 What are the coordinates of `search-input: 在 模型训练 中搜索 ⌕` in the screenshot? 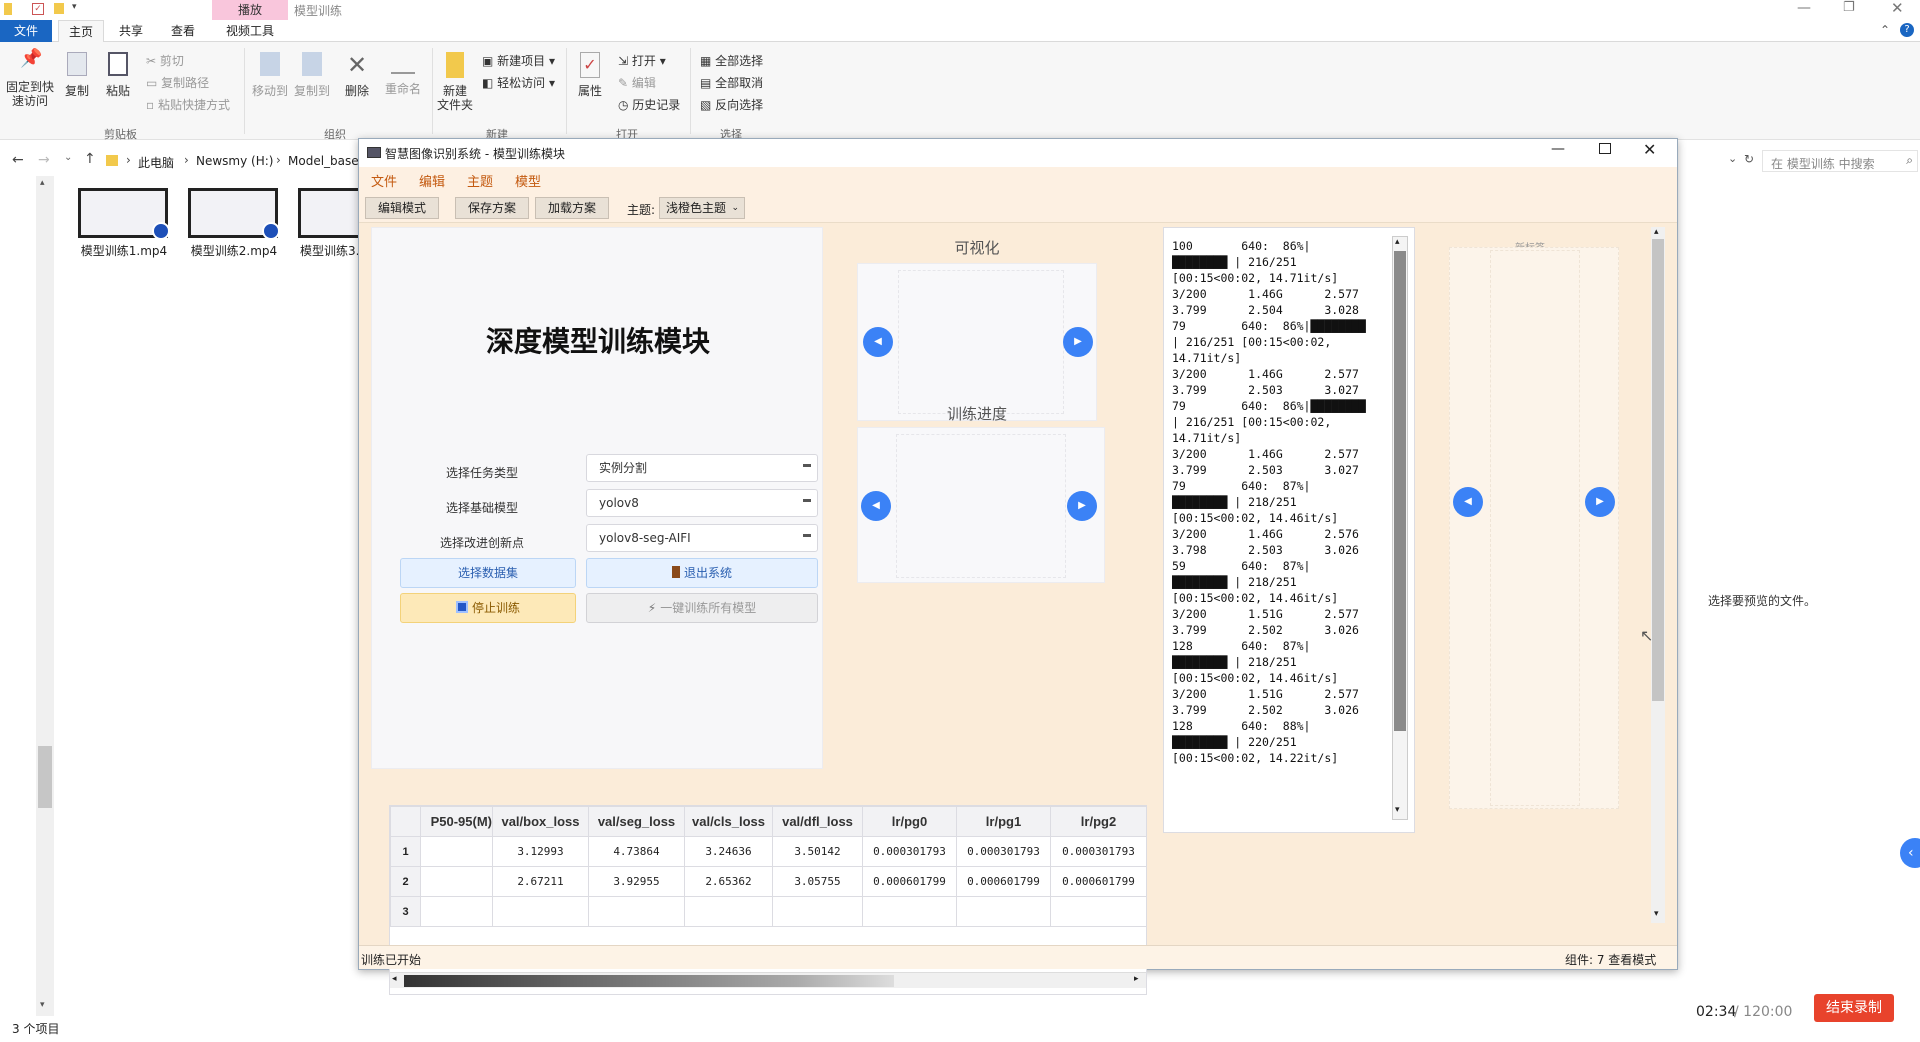 It's located at (1840, 161).